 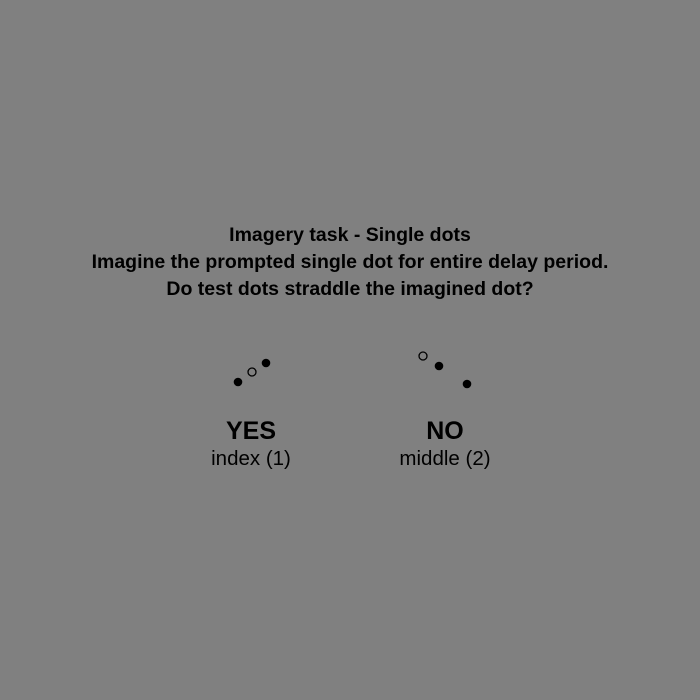 What do you see at coordinates (445, 431) in the screenshot?
I see `no-label: NO` at bounding box center [445, 431].